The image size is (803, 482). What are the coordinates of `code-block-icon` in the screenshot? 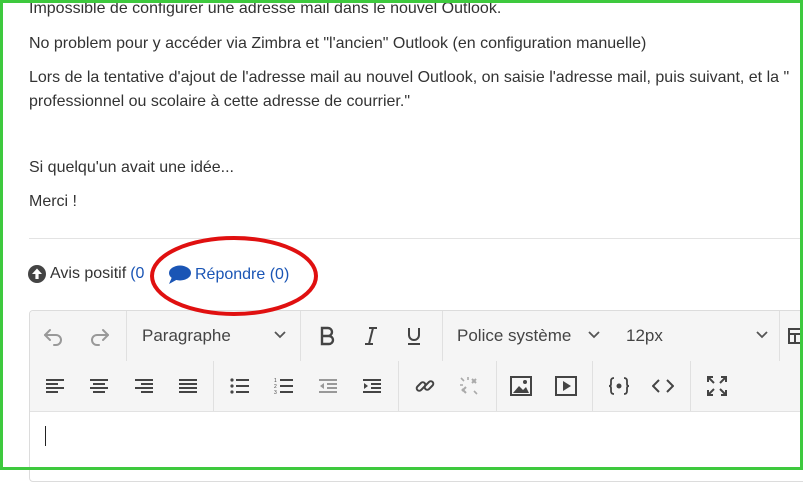 It's located at (619, 386).